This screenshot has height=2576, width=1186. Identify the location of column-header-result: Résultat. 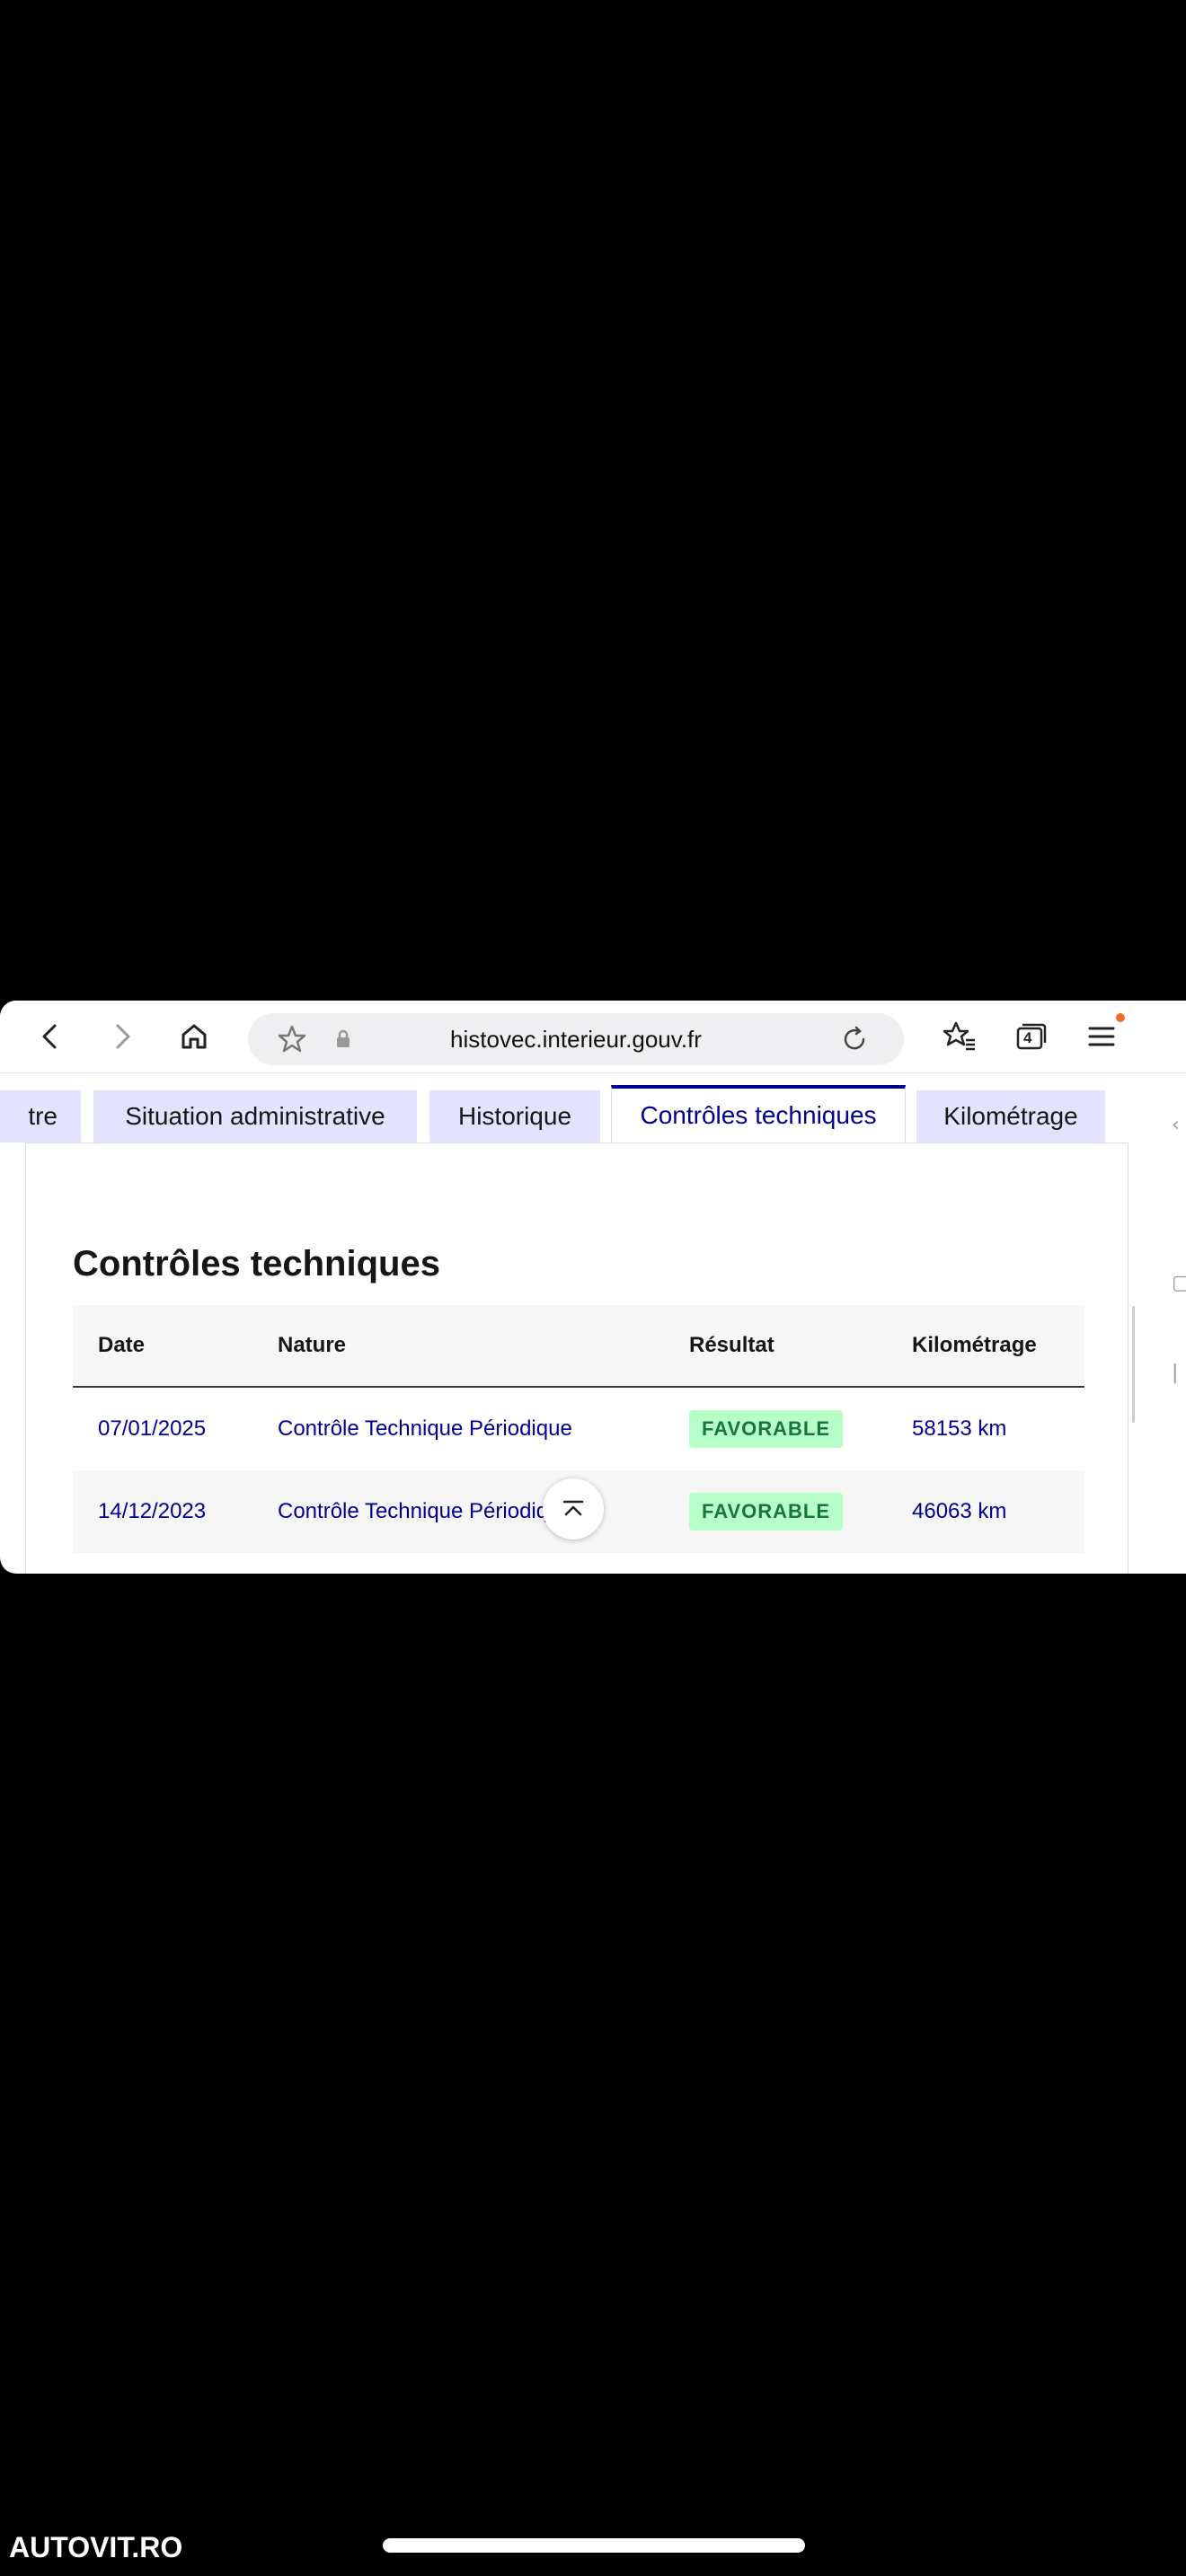
(731, 1345).